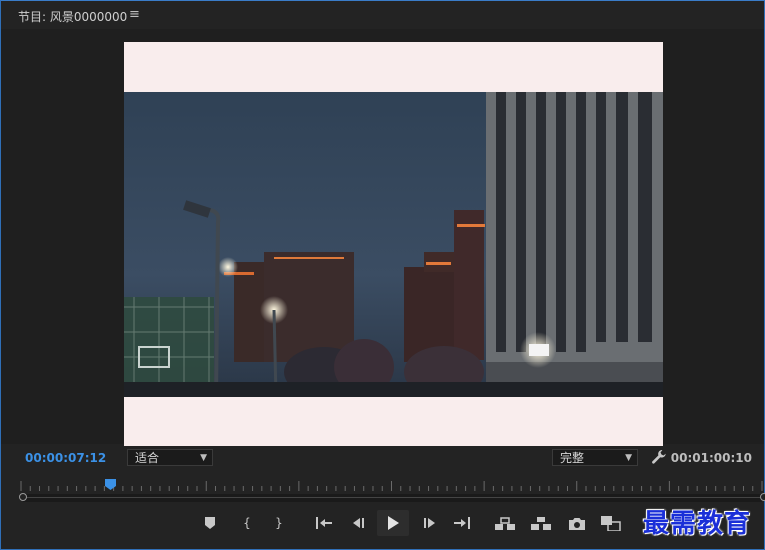 The width and height of the screenshot is (765, 550). I want to click on extract-button, so click(541, 523).